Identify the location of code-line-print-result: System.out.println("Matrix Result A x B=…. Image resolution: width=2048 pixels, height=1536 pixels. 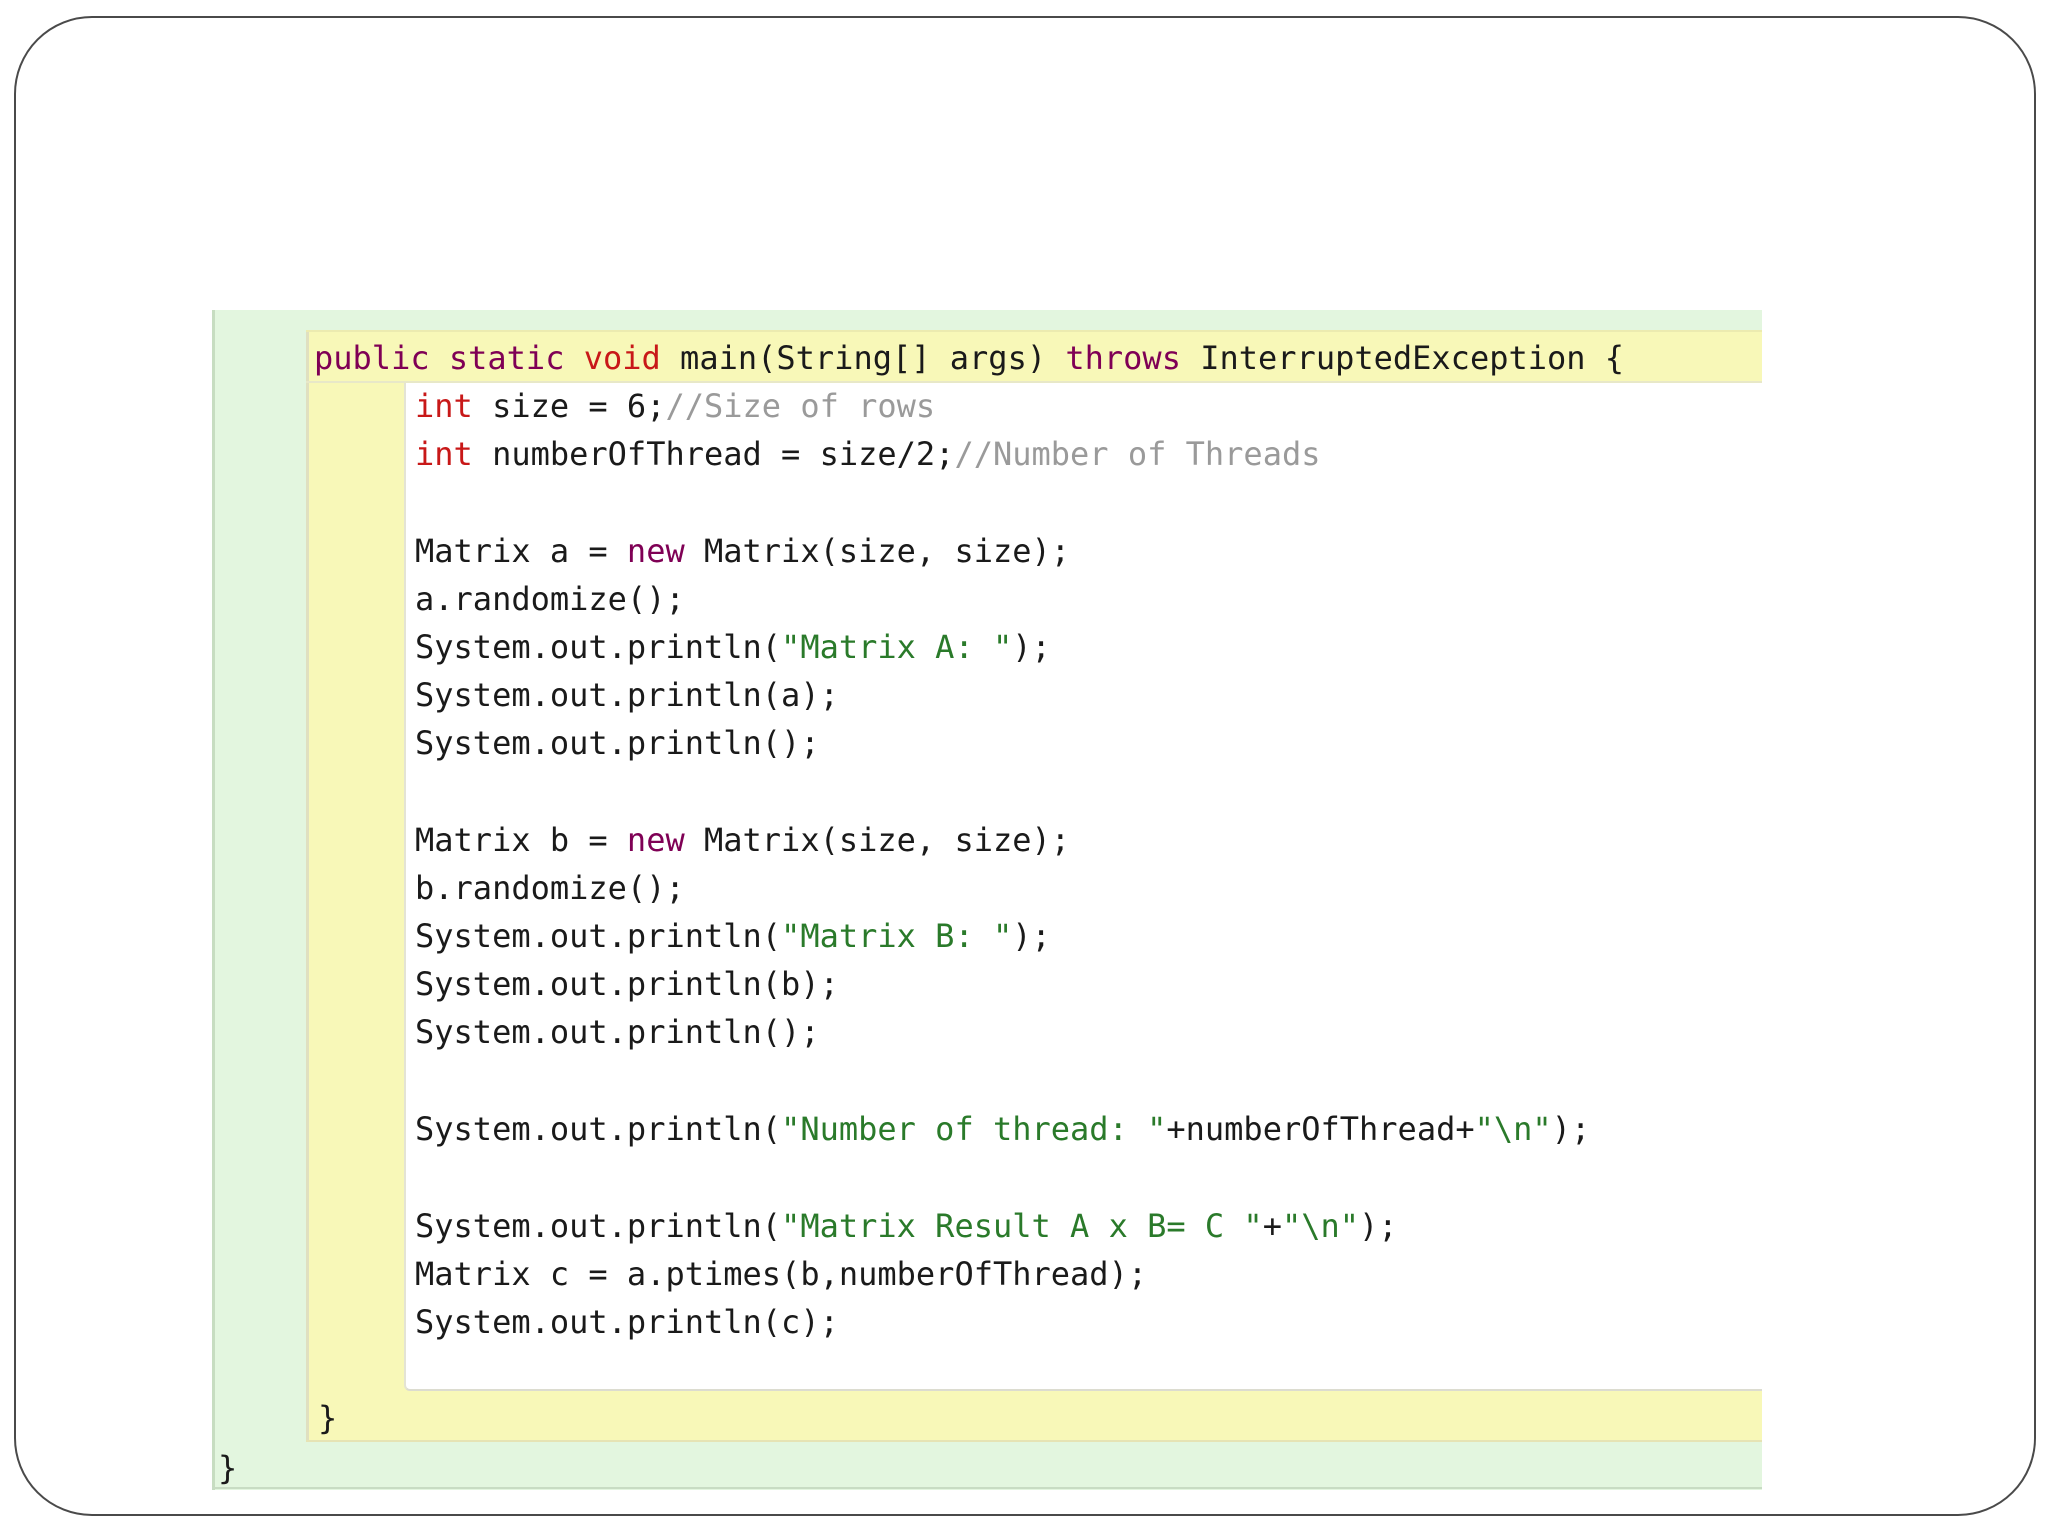
(906, 1226).